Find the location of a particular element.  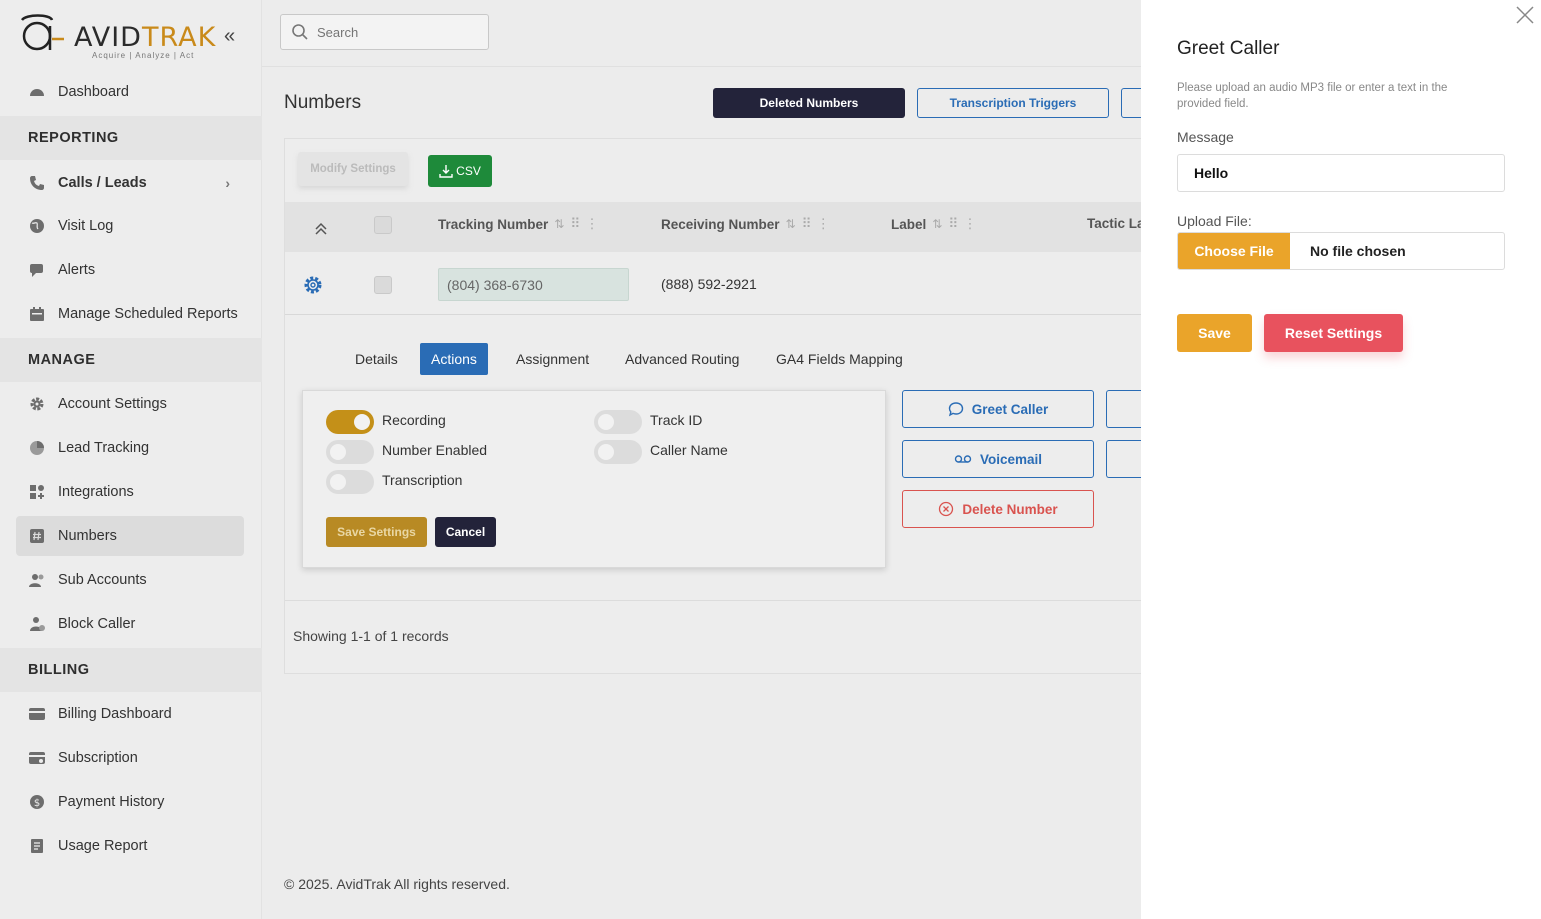

column-tactic-label: Tactic La is located at coordinates (1116, 223).